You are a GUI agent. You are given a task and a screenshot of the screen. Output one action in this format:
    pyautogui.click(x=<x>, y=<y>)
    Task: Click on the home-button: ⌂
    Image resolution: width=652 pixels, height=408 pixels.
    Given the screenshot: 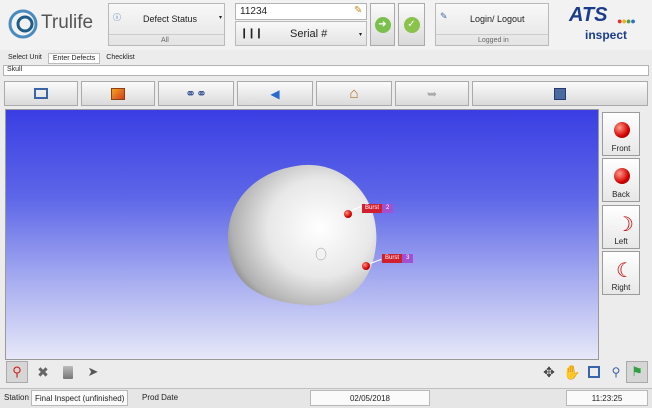 What is the action you would take?
    pyautogui.click(x=354, y=93)
    